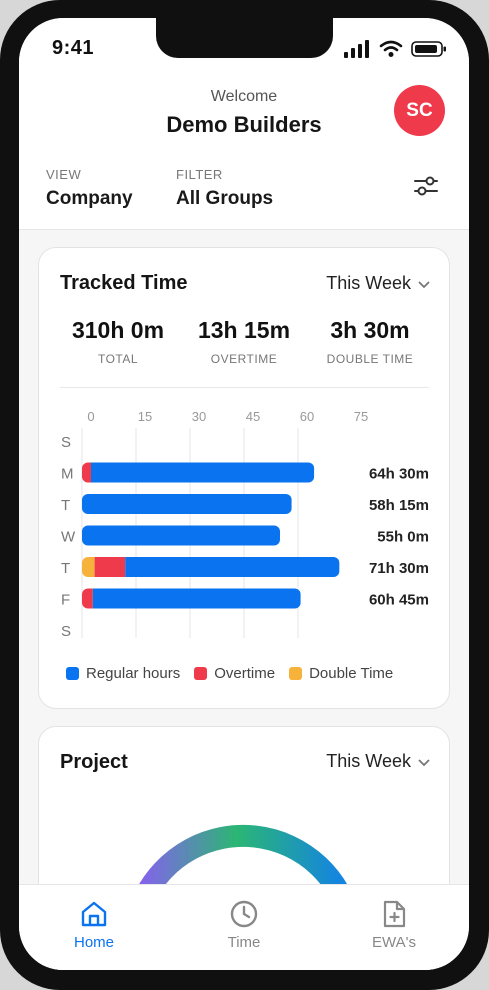 The image size is (489, 990). I want to click on bar-total-label: 71h 30m, so click(399, 568).